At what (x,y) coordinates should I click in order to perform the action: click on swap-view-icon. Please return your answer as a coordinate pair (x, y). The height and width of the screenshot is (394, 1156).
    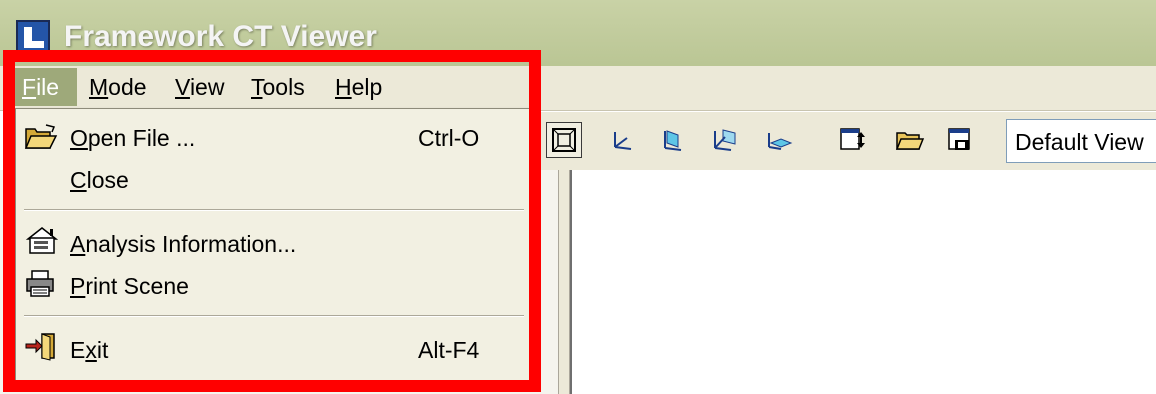
    Looking at the image, I should click on (854, 140).